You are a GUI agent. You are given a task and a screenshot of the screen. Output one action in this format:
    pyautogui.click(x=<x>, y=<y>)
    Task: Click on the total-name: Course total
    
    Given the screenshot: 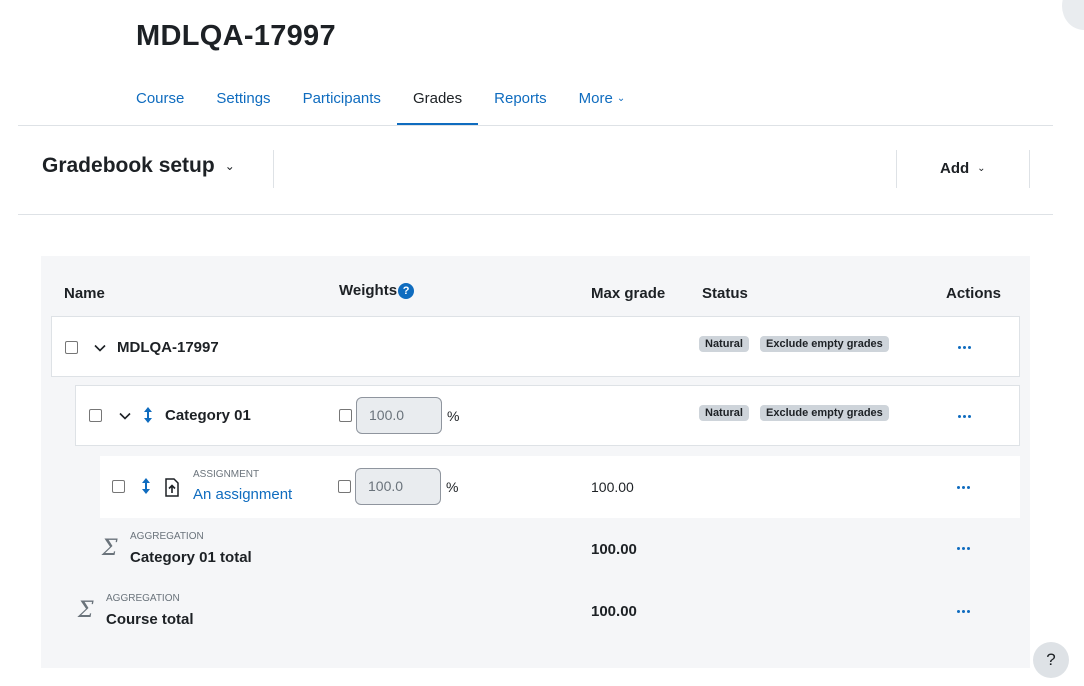 What is the action you would take?
    pyautogui.click(x=150, y=619)
    